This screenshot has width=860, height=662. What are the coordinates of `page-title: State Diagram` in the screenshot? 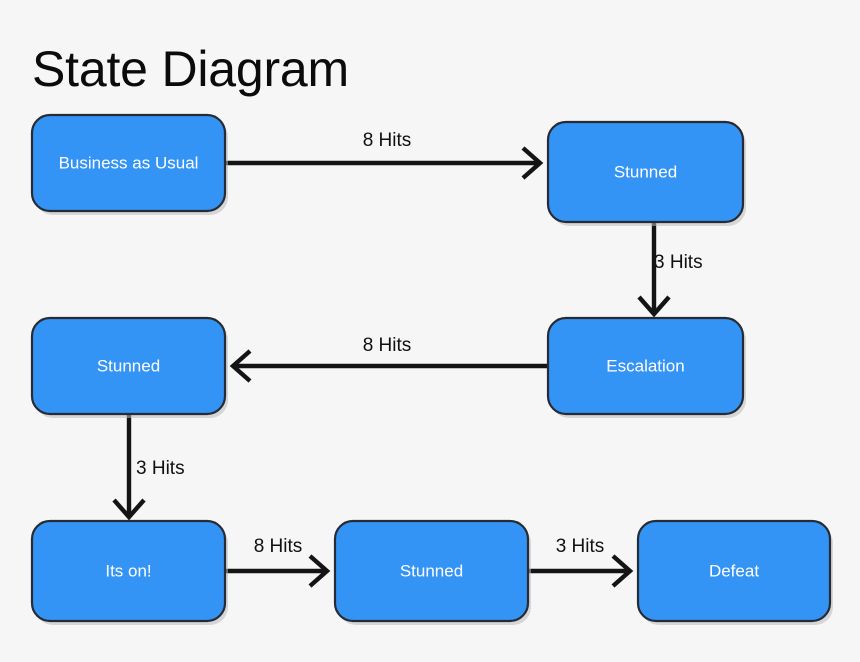 It's located at (190, 69).